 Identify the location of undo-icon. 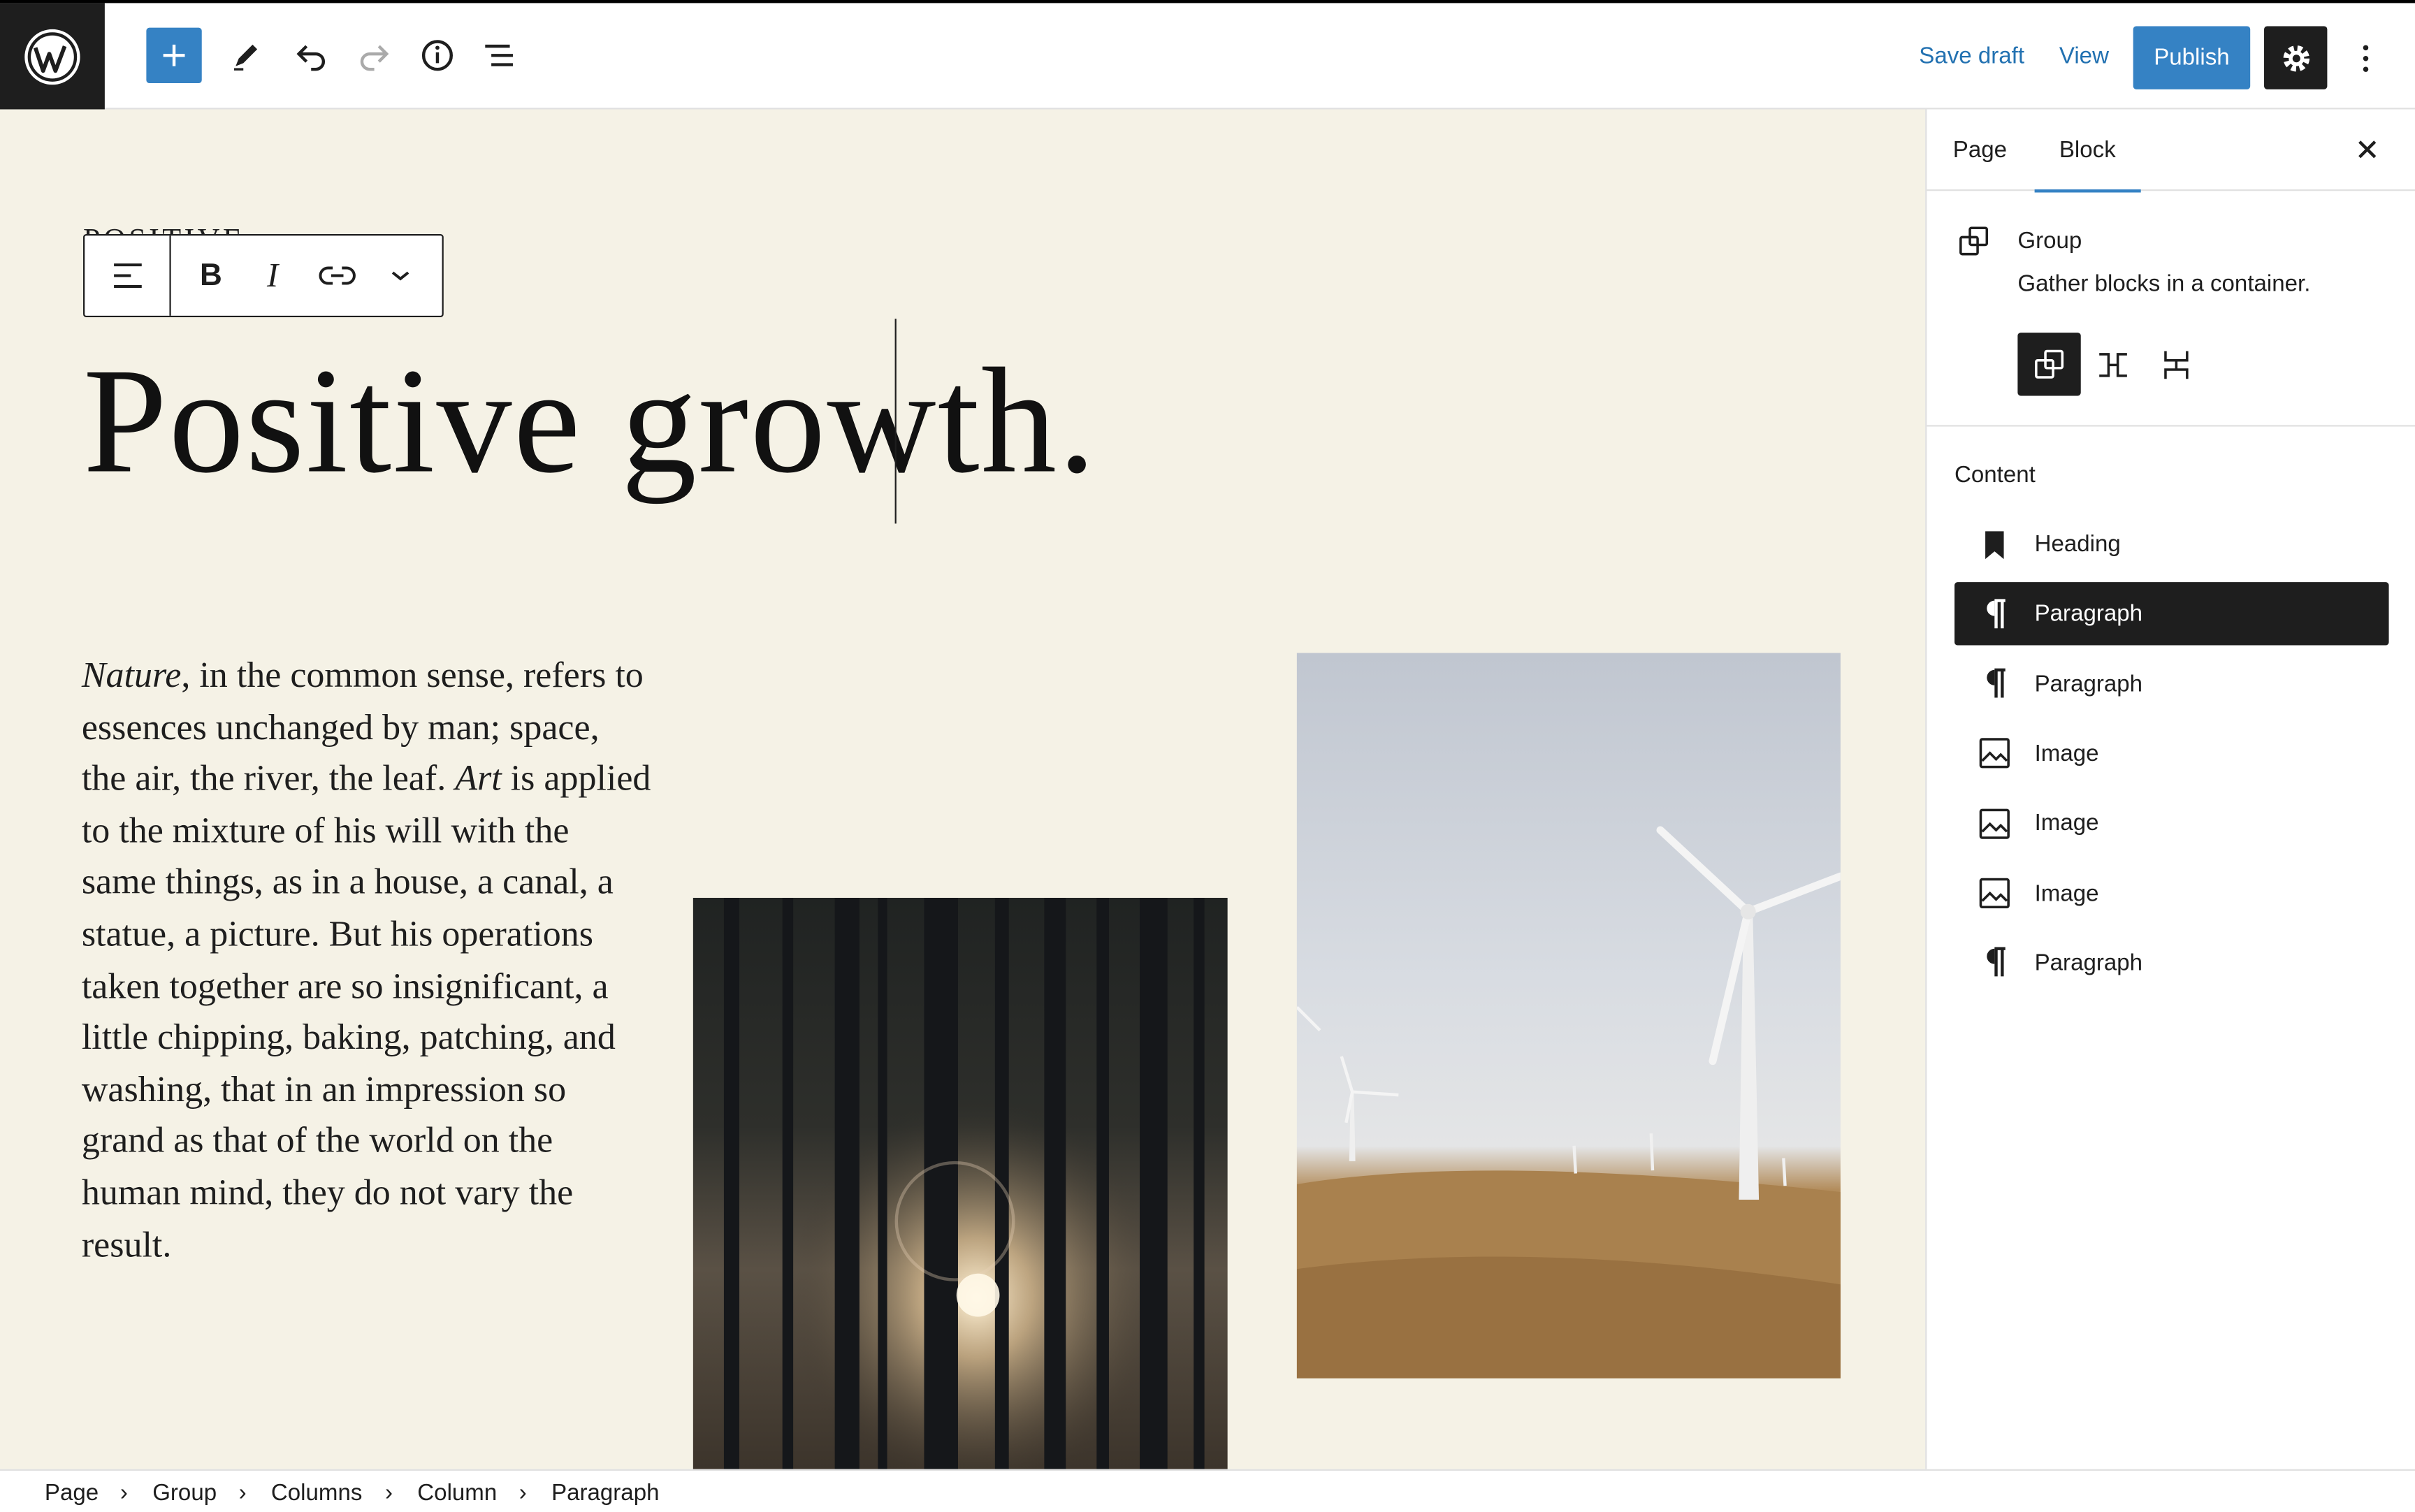
(311, 55).